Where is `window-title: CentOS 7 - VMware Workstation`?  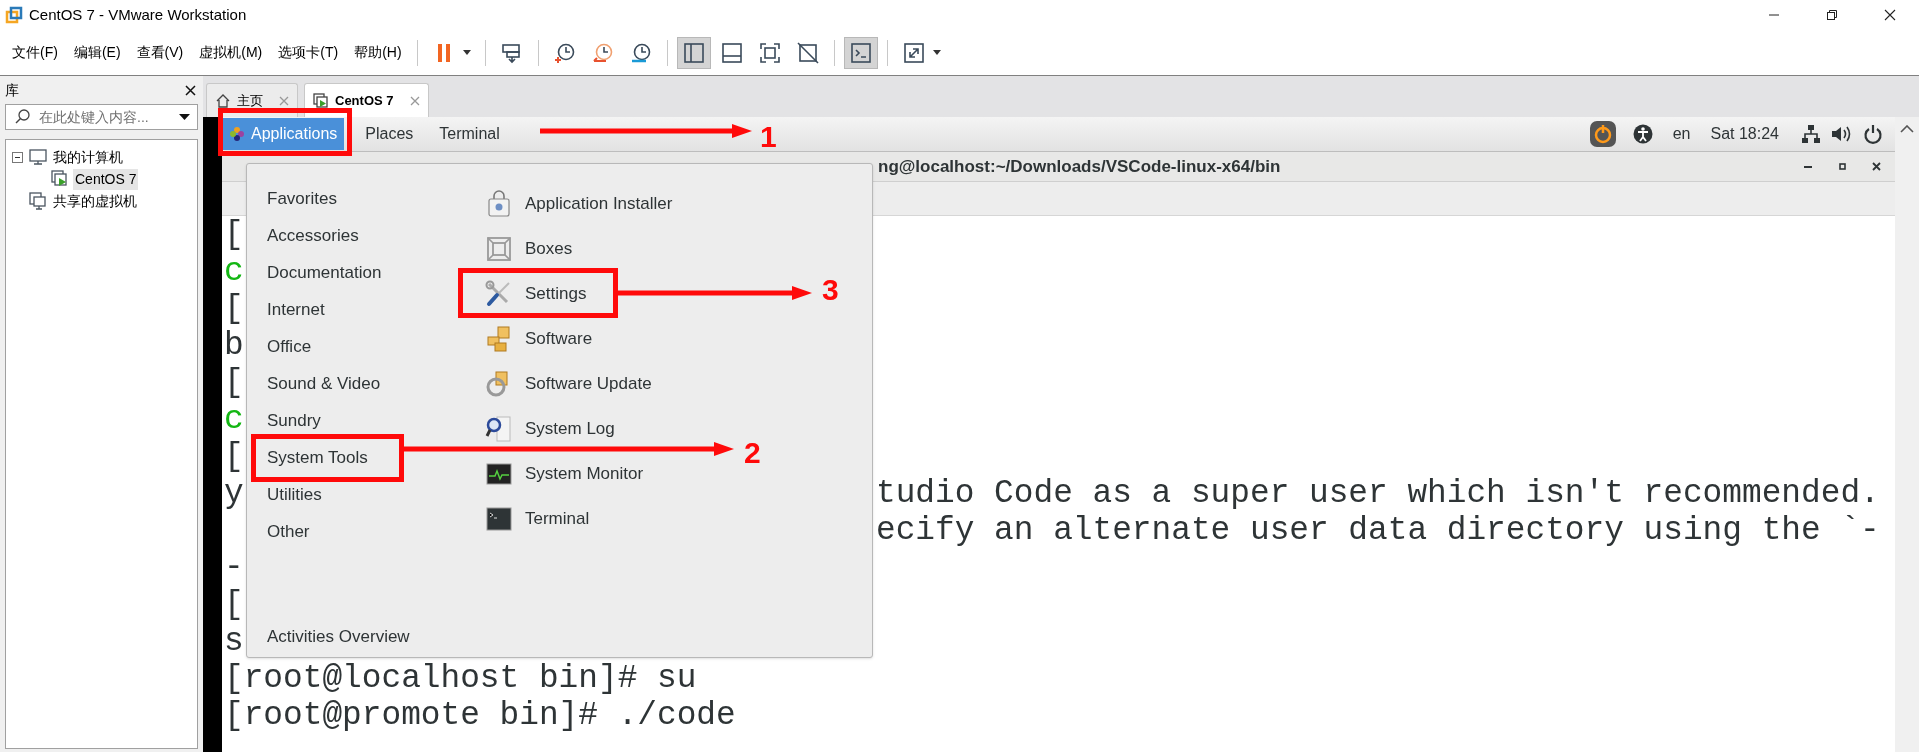 window-title: CentOS 7 - VMware Workstation is located at coordinates (138, 14).